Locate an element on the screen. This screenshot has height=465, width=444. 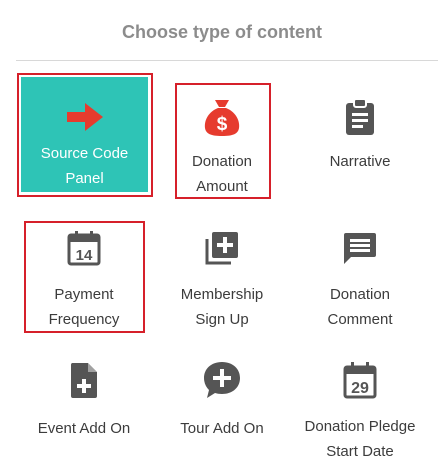
tile-label-line2: Start Date is located at coordinates (360, 451).